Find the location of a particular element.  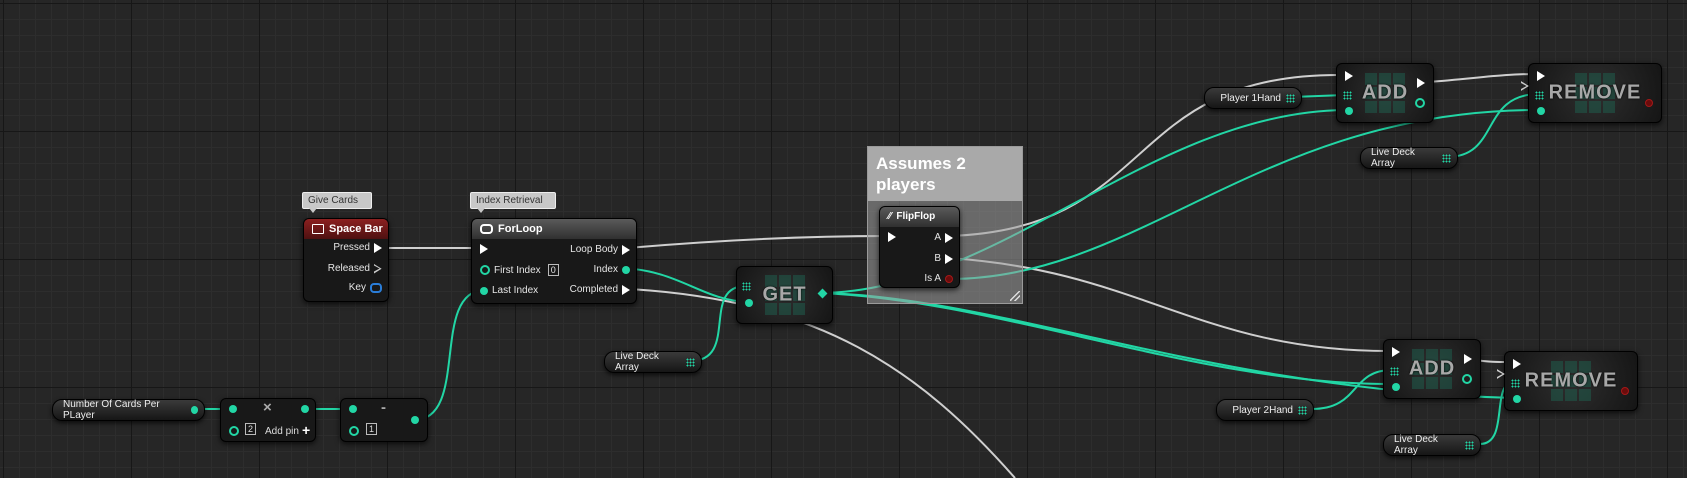

subtract-node: - 1 is located at coordinates (384, 420).